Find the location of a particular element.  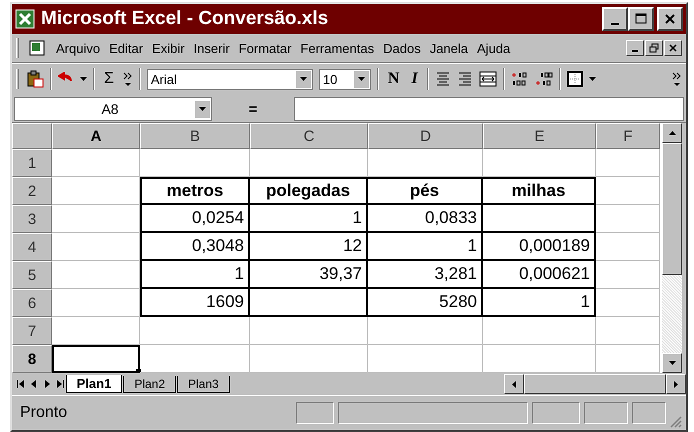

font-size-dropdown: 10 is located at coordinates (344, 79).